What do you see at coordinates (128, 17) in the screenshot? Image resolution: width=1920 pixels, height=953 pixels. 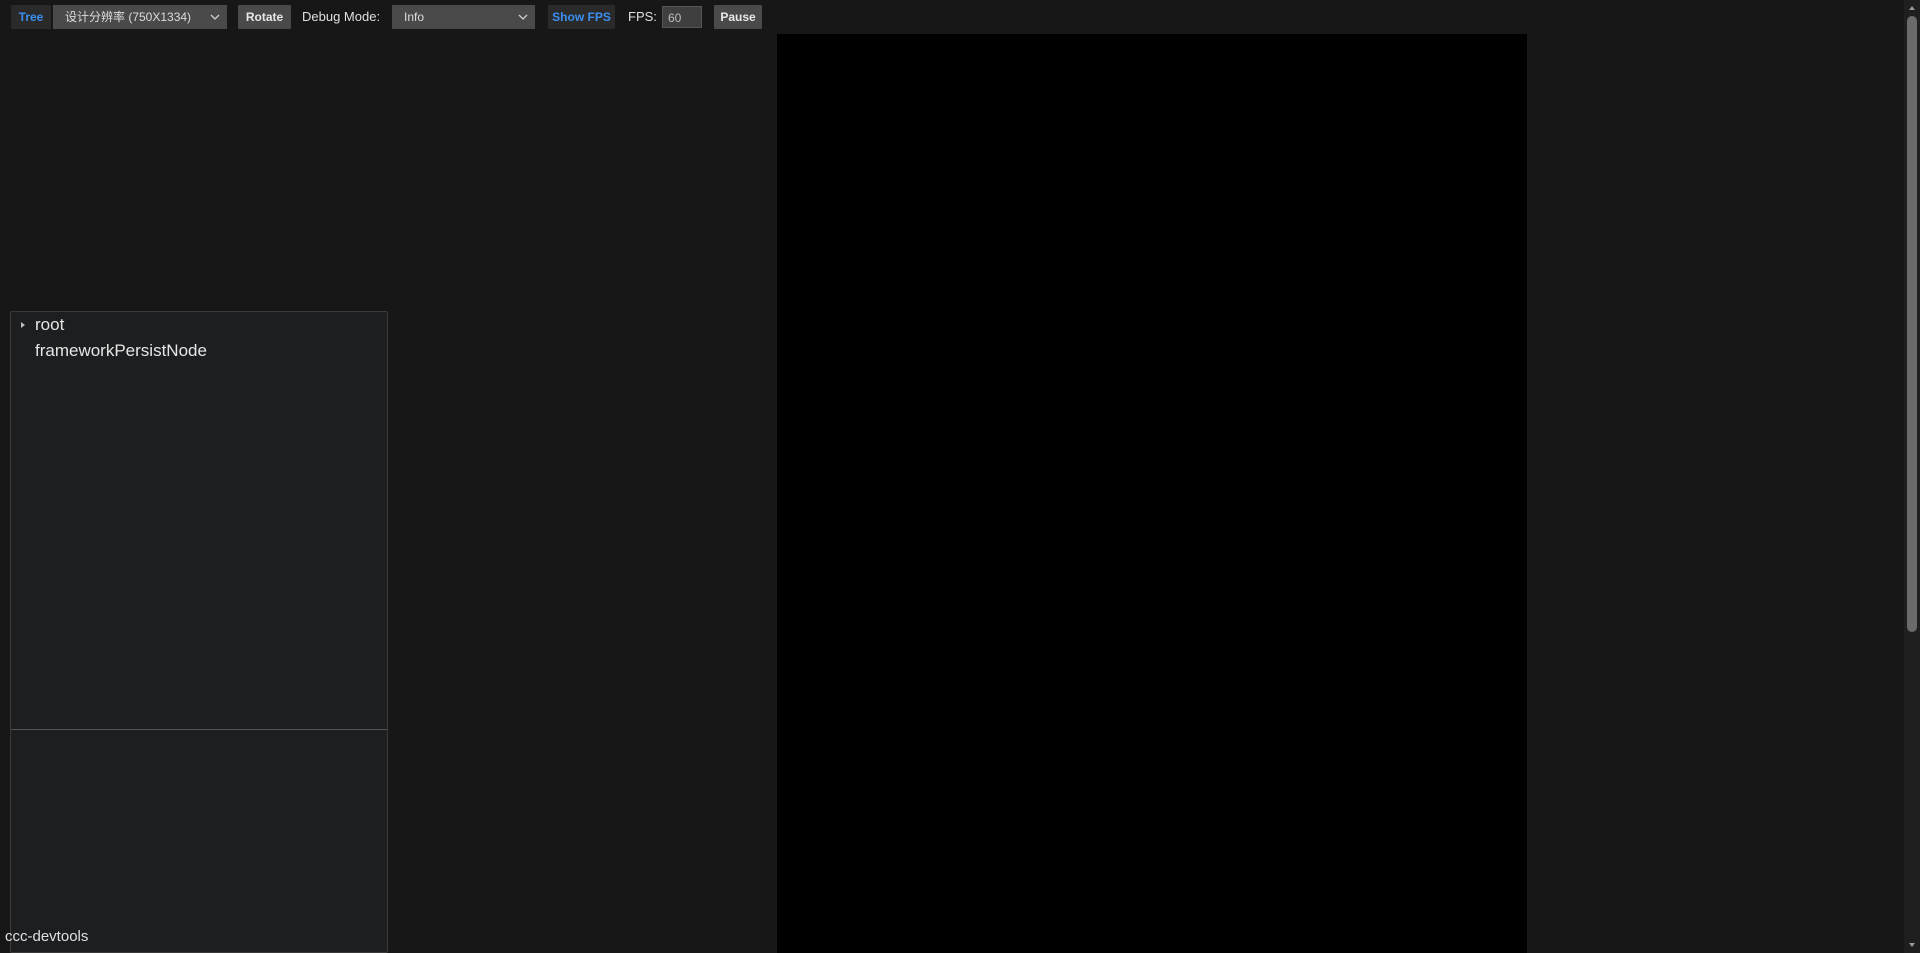 I see `resolution-select-value: 设计分辨率 (750X1334)` at bounding box center [128, 17].